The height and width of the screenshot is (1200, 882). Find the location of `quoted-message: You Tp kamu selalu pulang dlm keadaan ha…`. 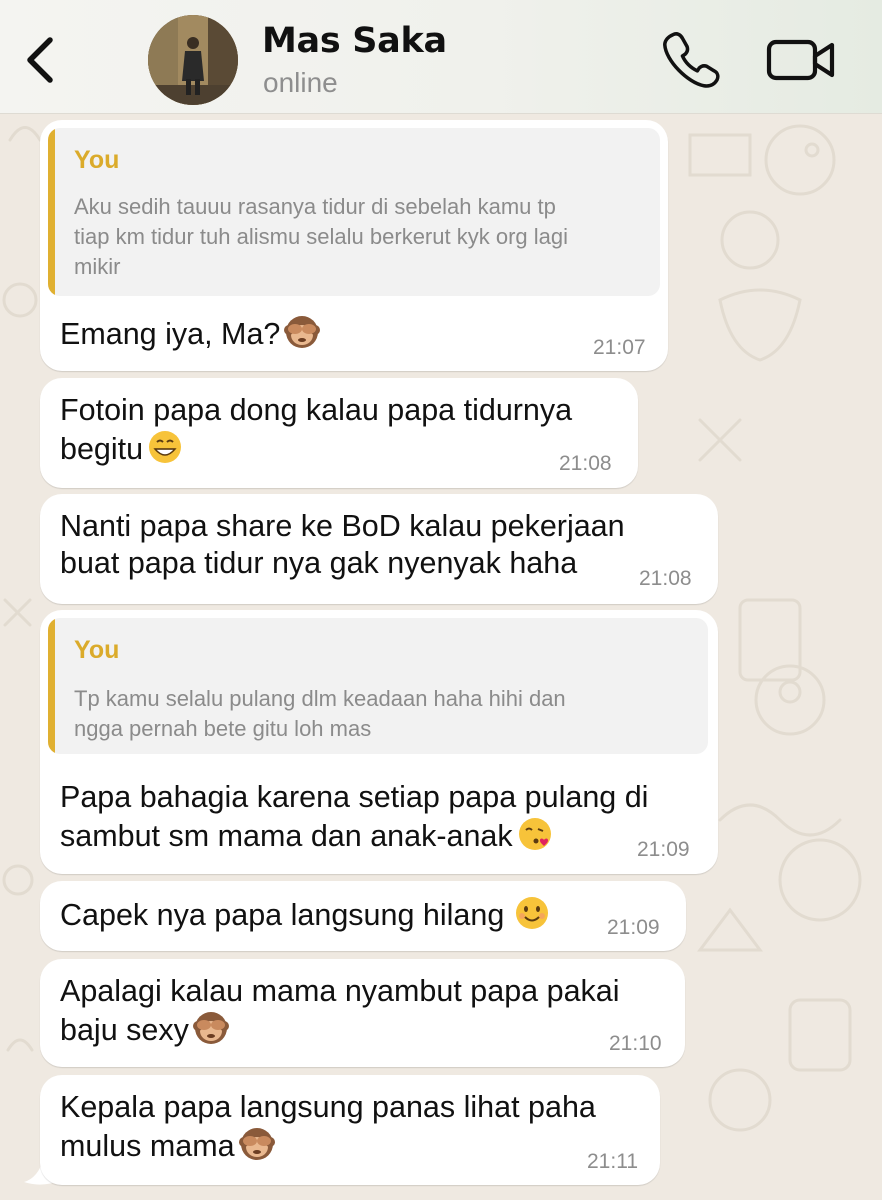

quoted-message: You Tp kamu selalu pulang dlm keadaan ha… is located at coordinates (378, 686).